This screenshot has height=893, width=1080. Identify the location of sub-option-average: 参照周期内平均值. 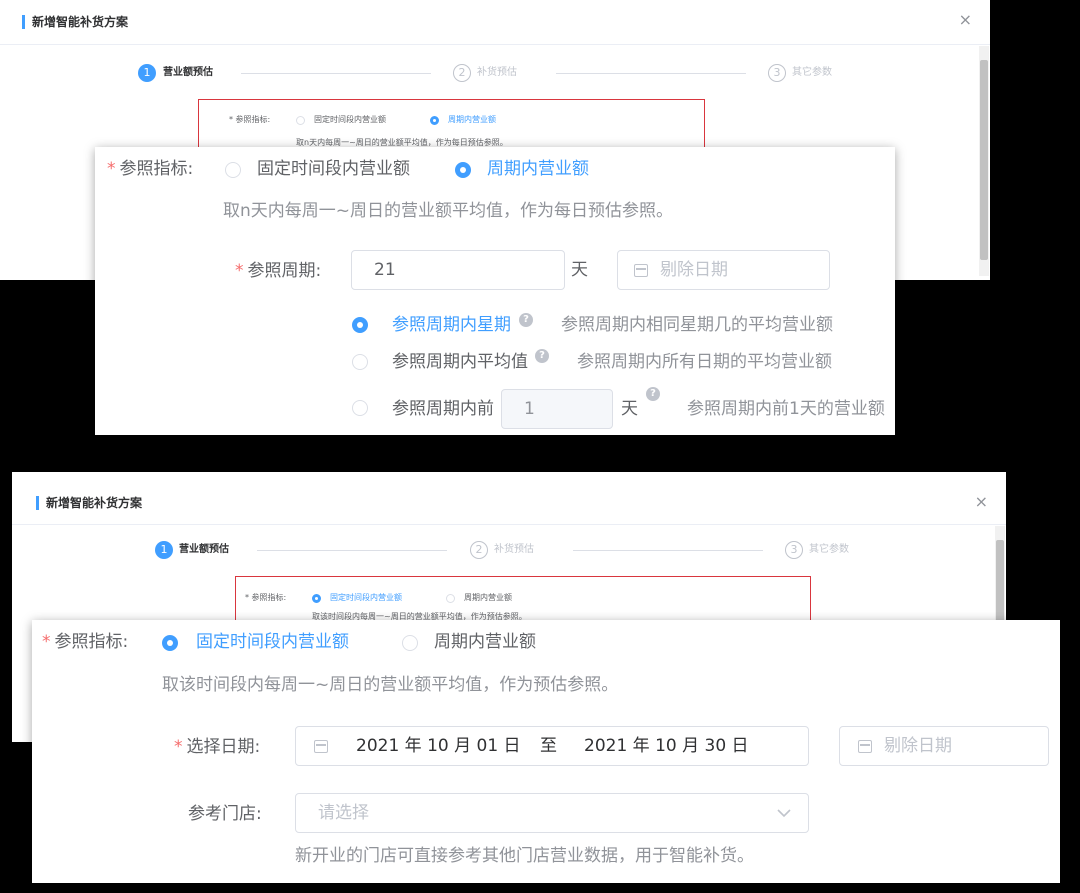
(460, 362).